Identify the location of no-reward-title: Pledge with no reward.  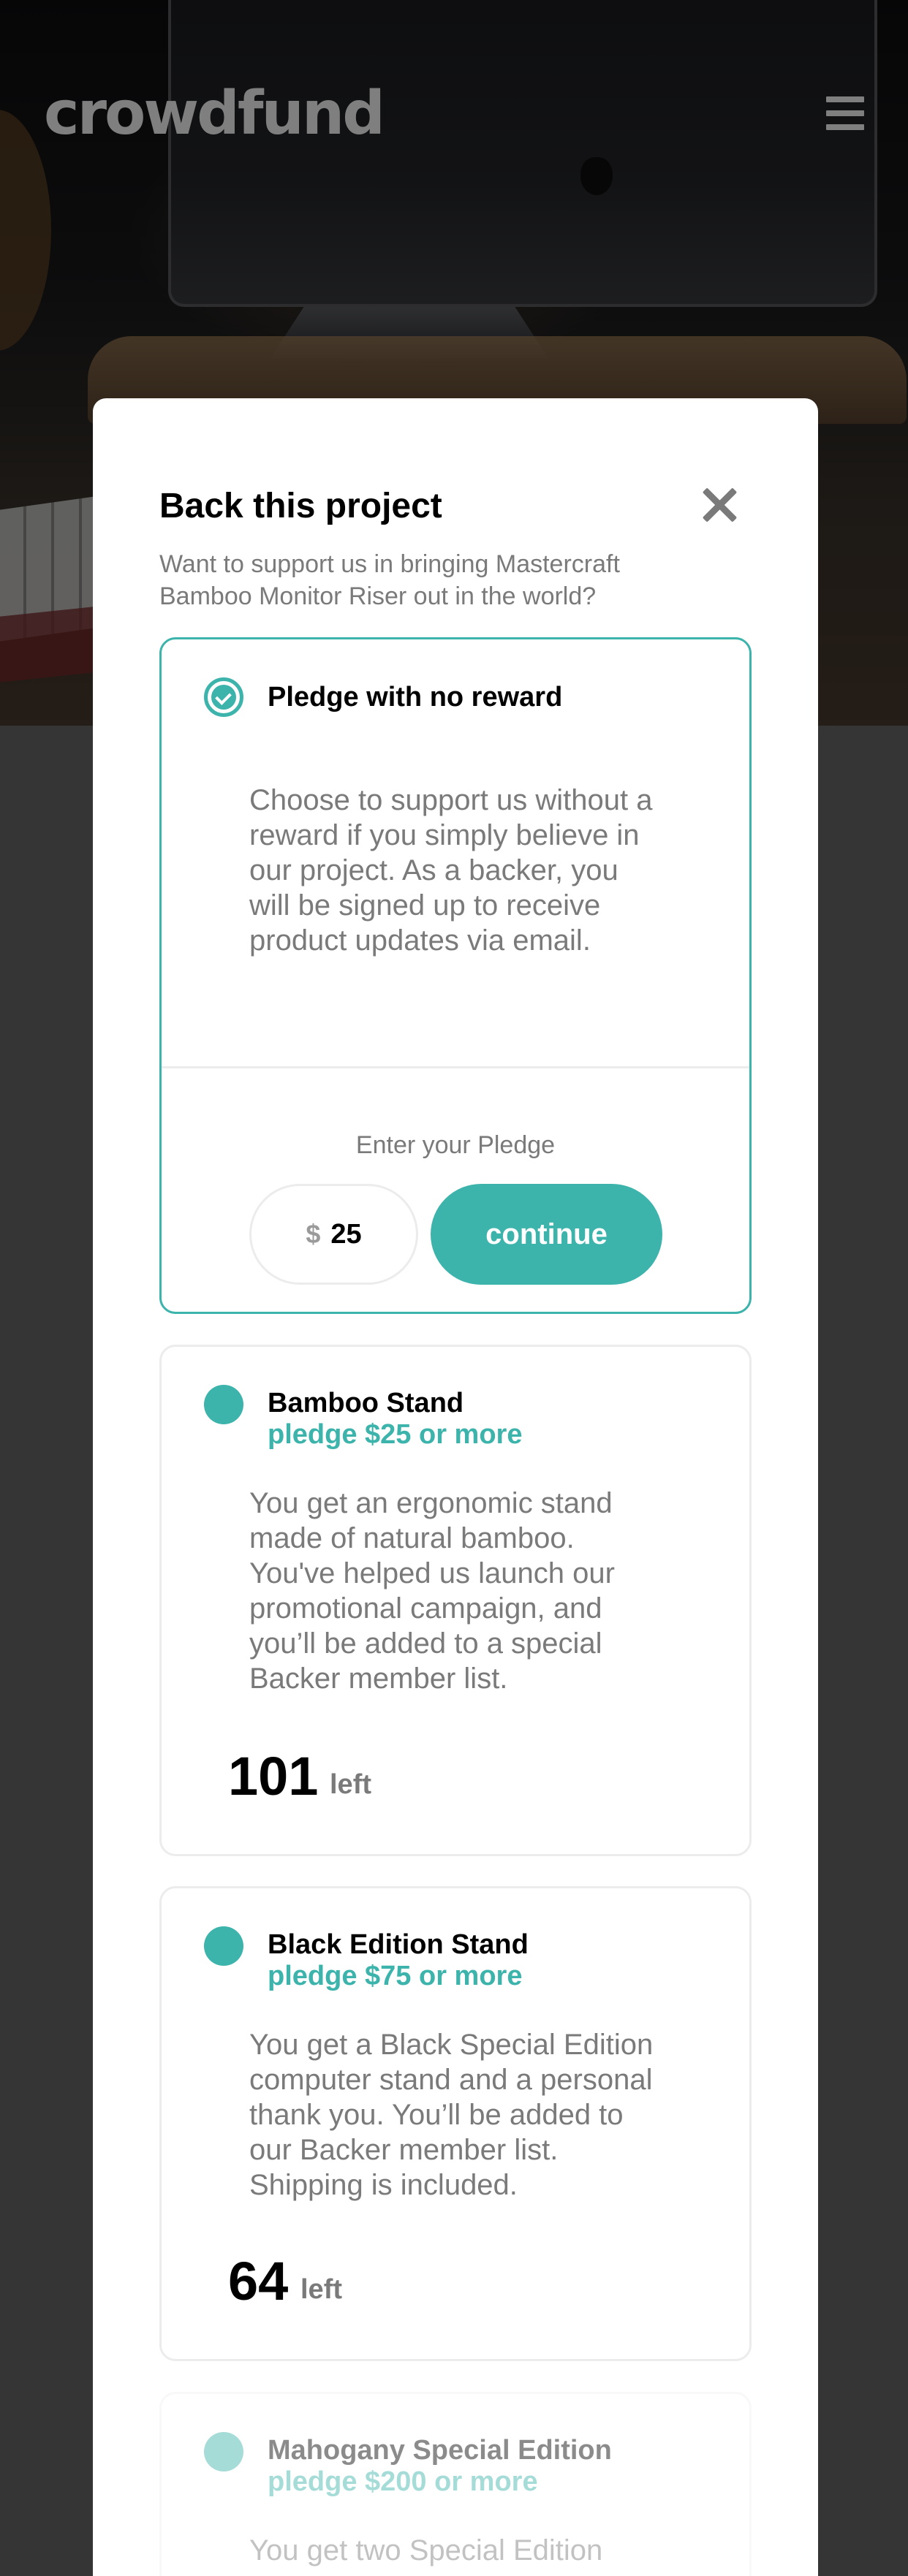
(416, 697).